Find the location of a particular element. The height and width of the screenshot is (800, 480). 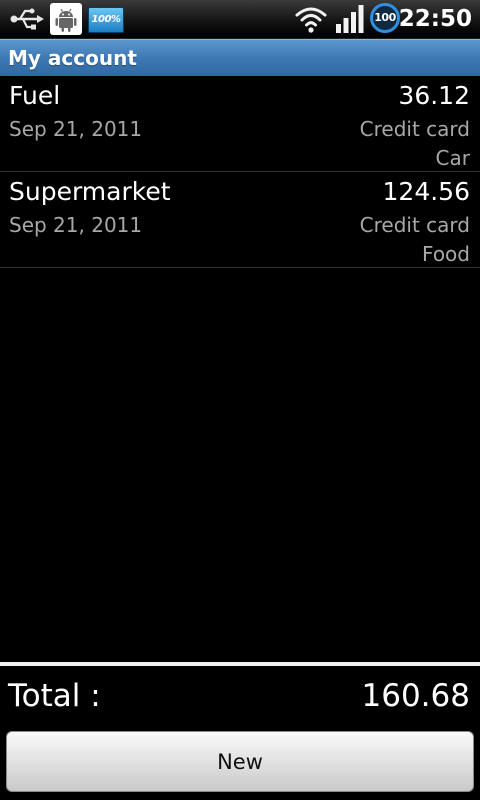

transaction-name: Fuel is located at coordinates (35, 95).